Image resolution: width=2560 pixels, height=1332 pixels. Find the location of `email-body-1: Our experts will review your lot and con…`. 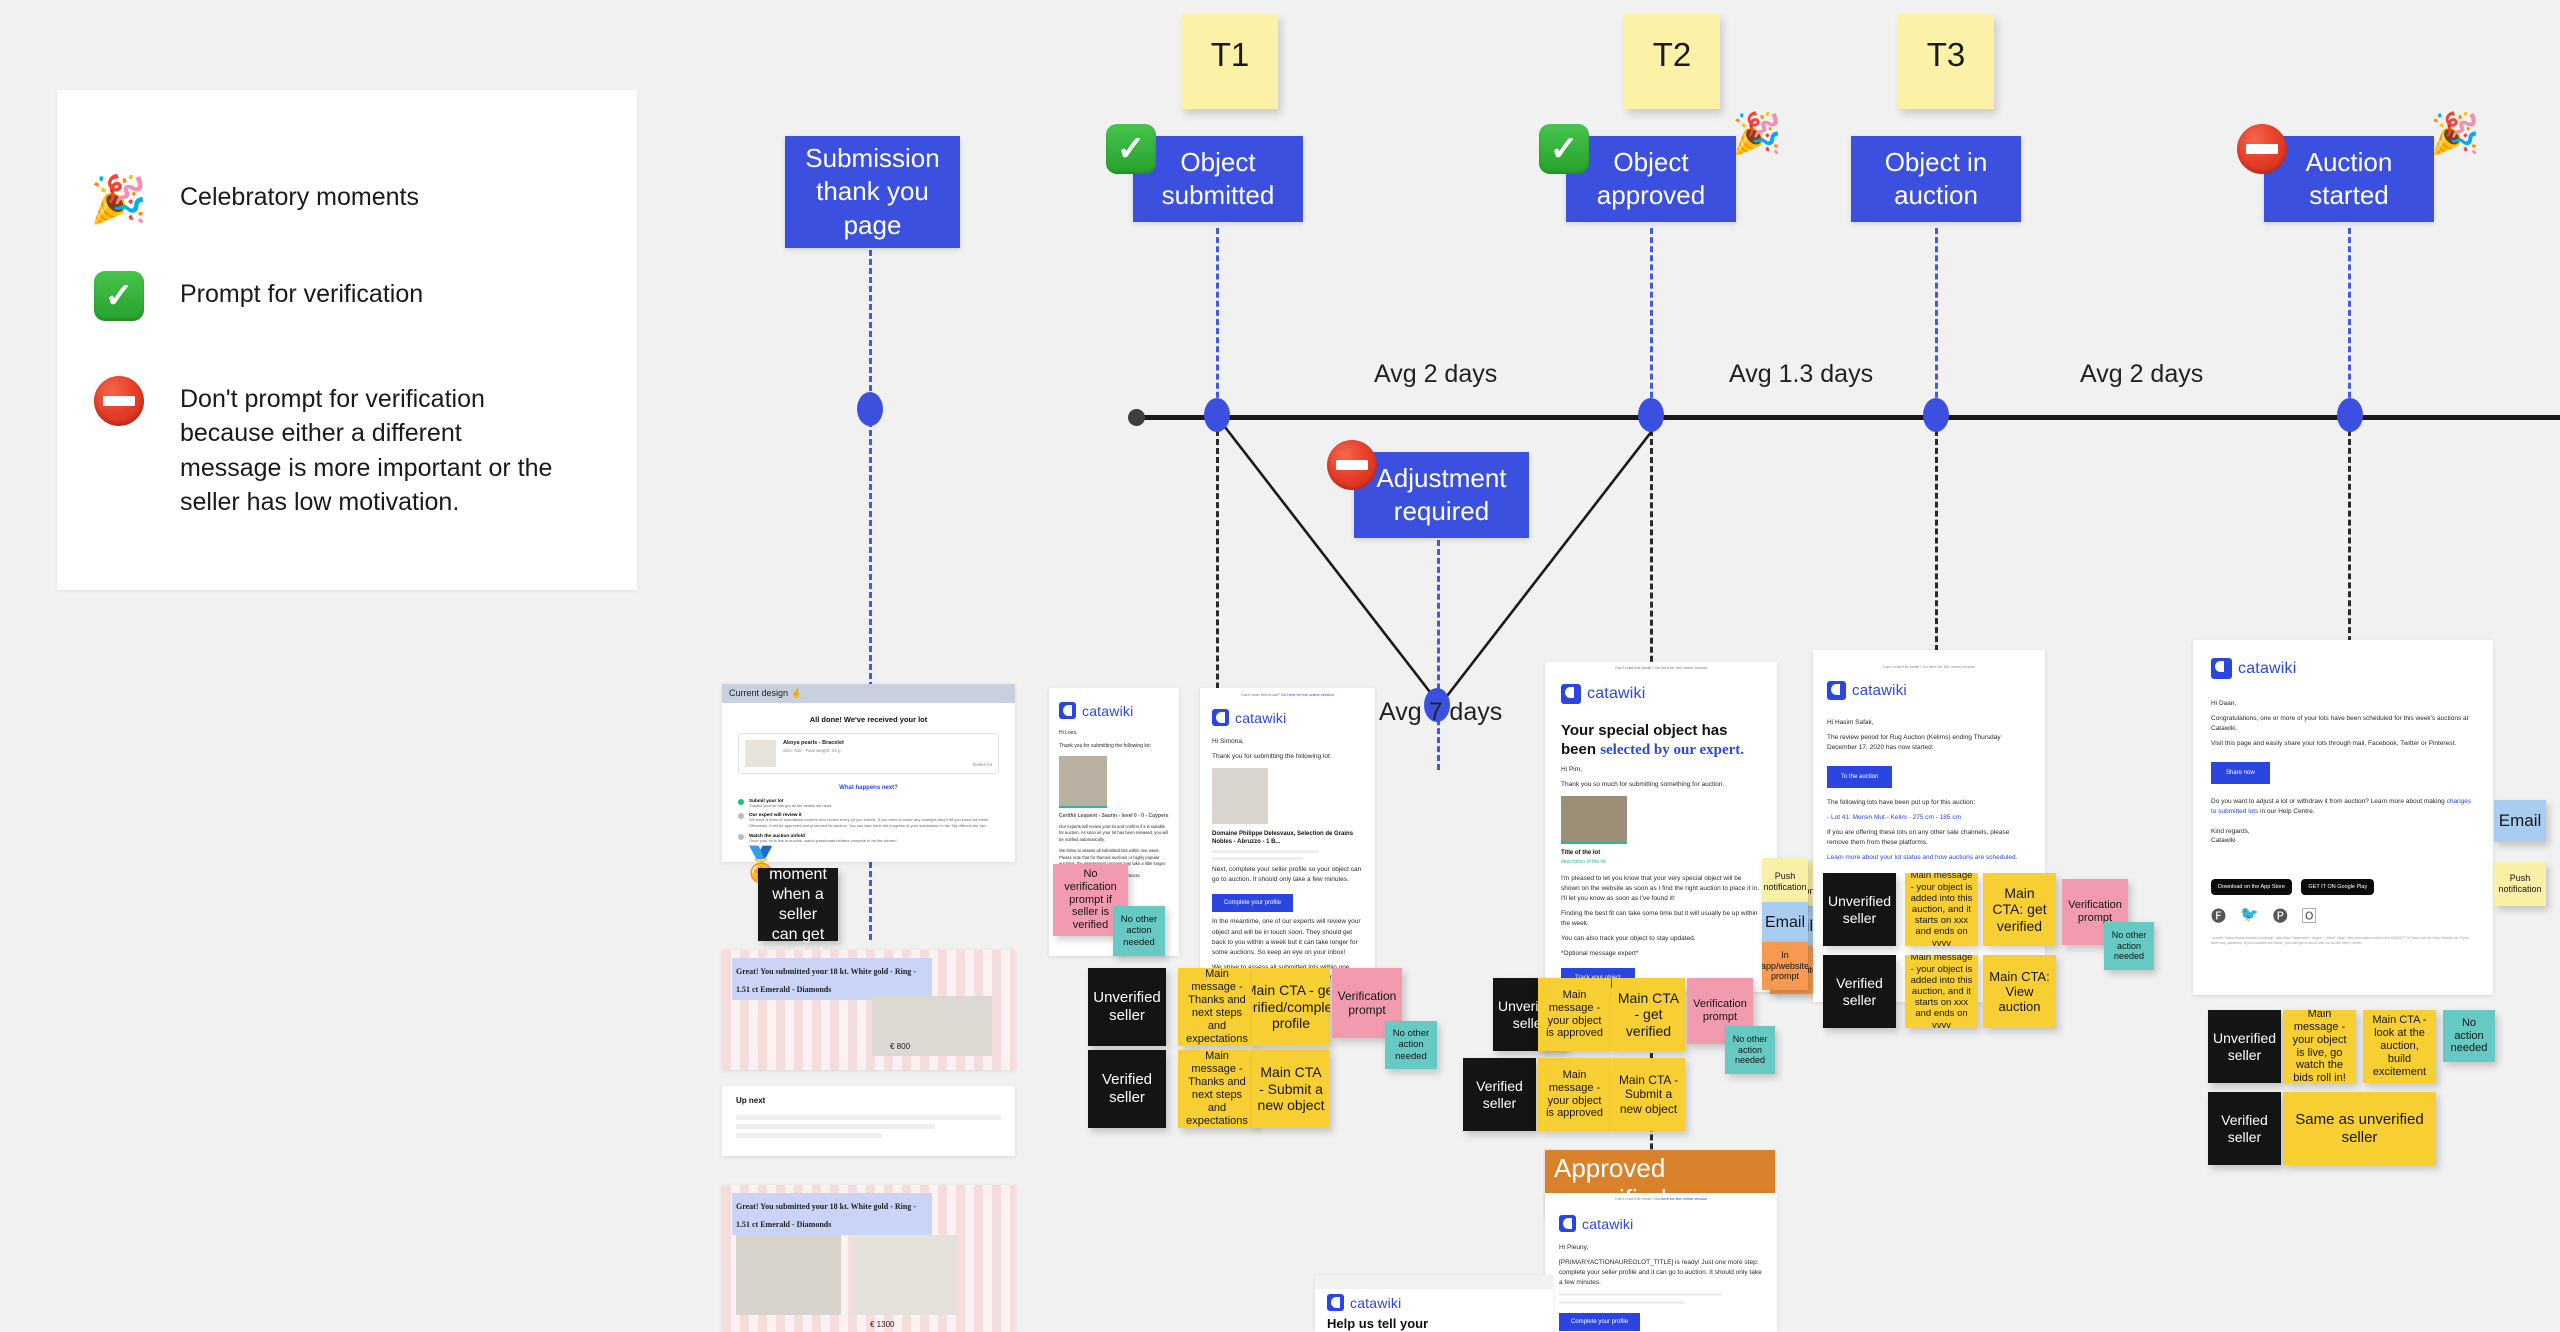

email-body-1: Our experts will review your lot and con… is located at coordinates (1113, 832).